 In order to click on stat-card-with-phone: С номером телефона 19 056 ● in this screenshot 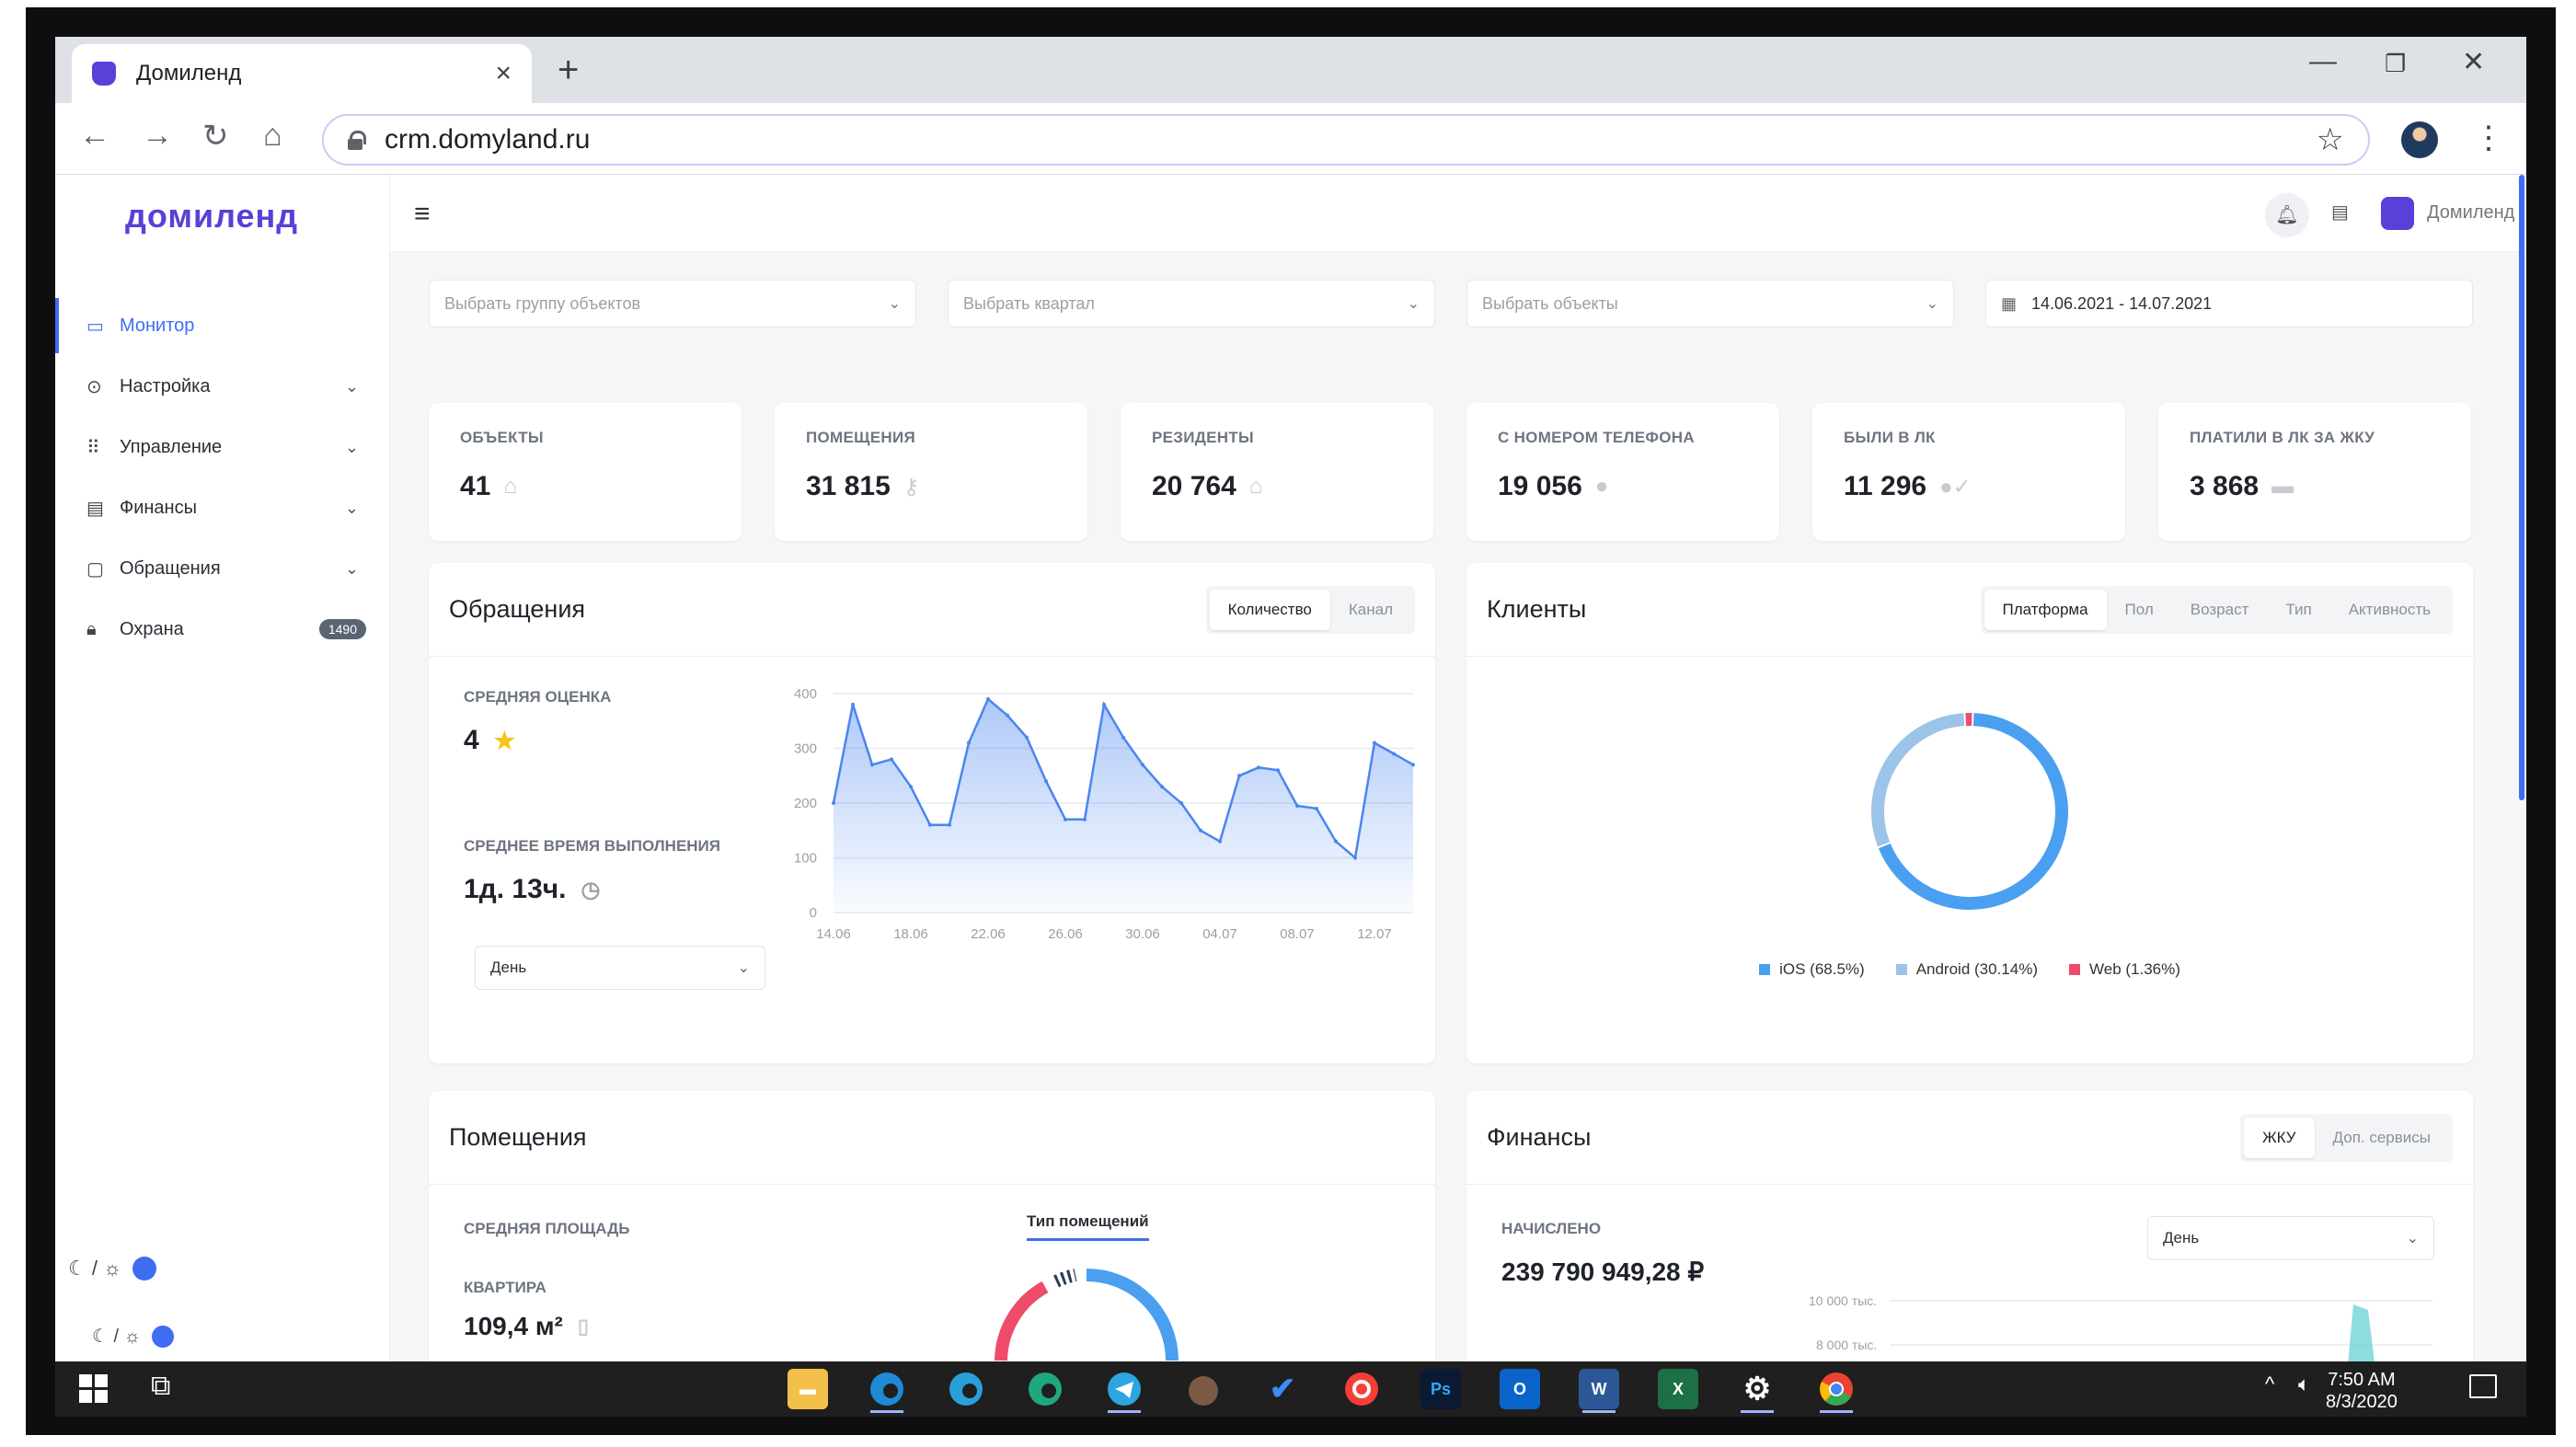, I will do `click(1622, 472)`.